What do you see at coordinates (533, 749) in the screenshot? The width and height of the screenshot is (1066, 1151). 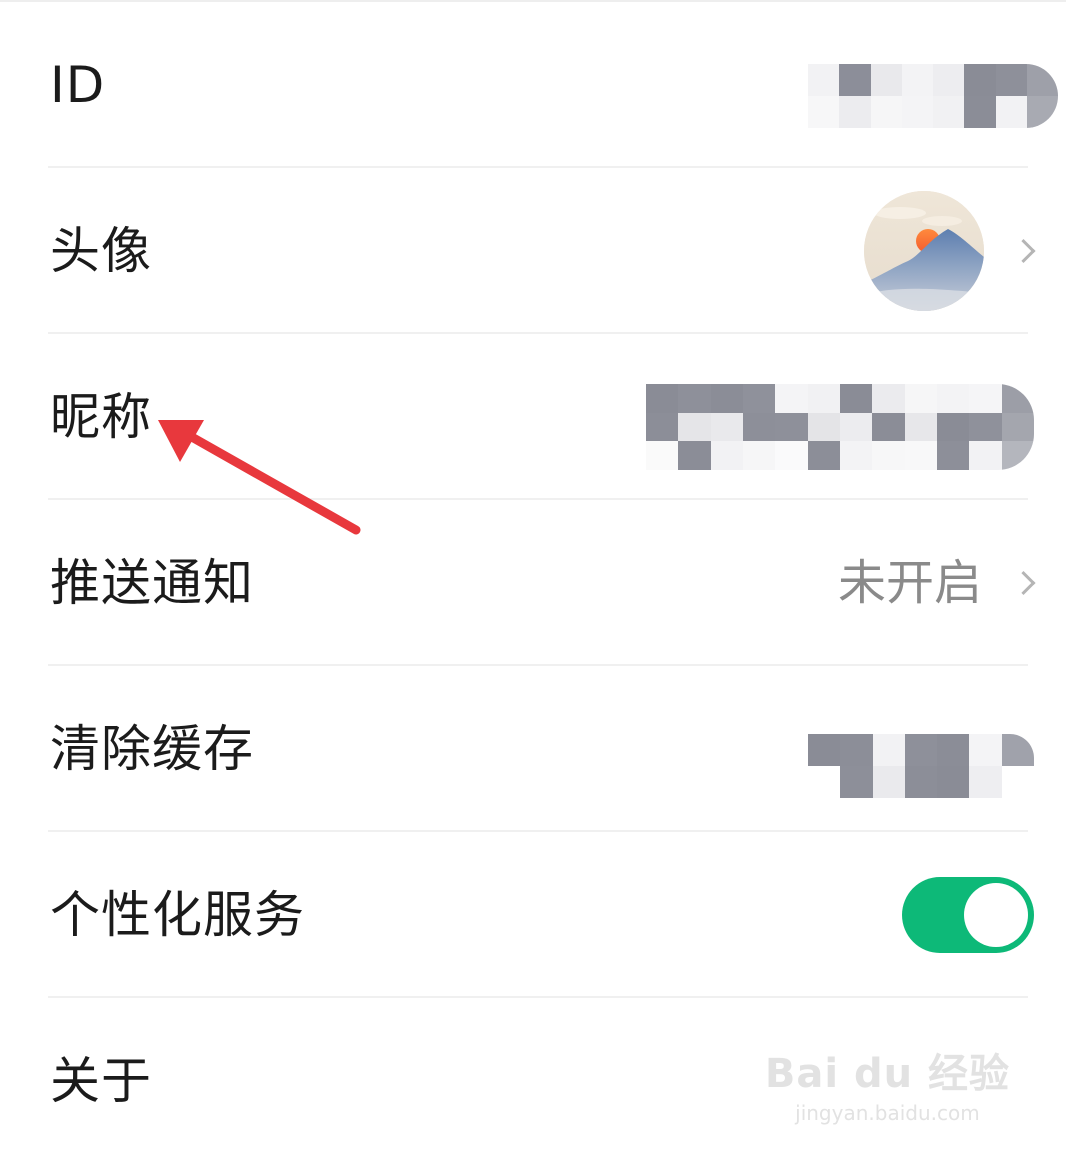 I see `row-clear-cache: 清除缓存` at bounding box center [533, 749].